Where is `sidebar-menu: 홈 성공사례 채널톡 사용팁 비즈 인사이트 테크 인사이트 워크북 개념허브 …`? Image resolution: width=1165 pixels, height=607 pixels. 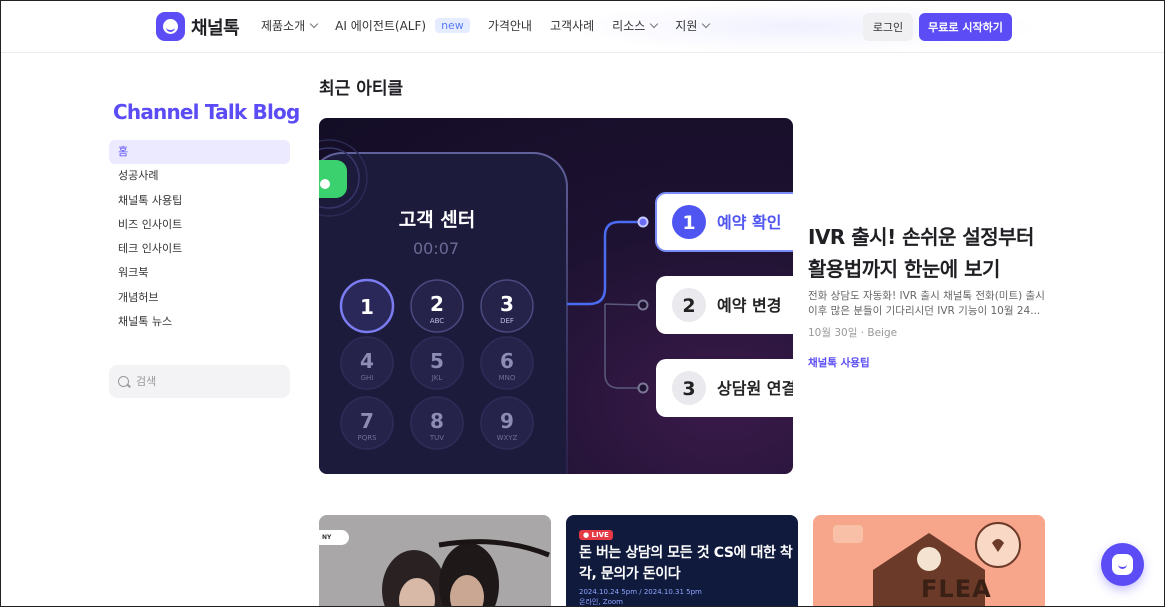
sidebar-menu: 홈 성공사례 채널톡 사용팁 비즈 인사이트 테크 인사이트 워크북 개념허브 … is located at coordinates (199, 237).